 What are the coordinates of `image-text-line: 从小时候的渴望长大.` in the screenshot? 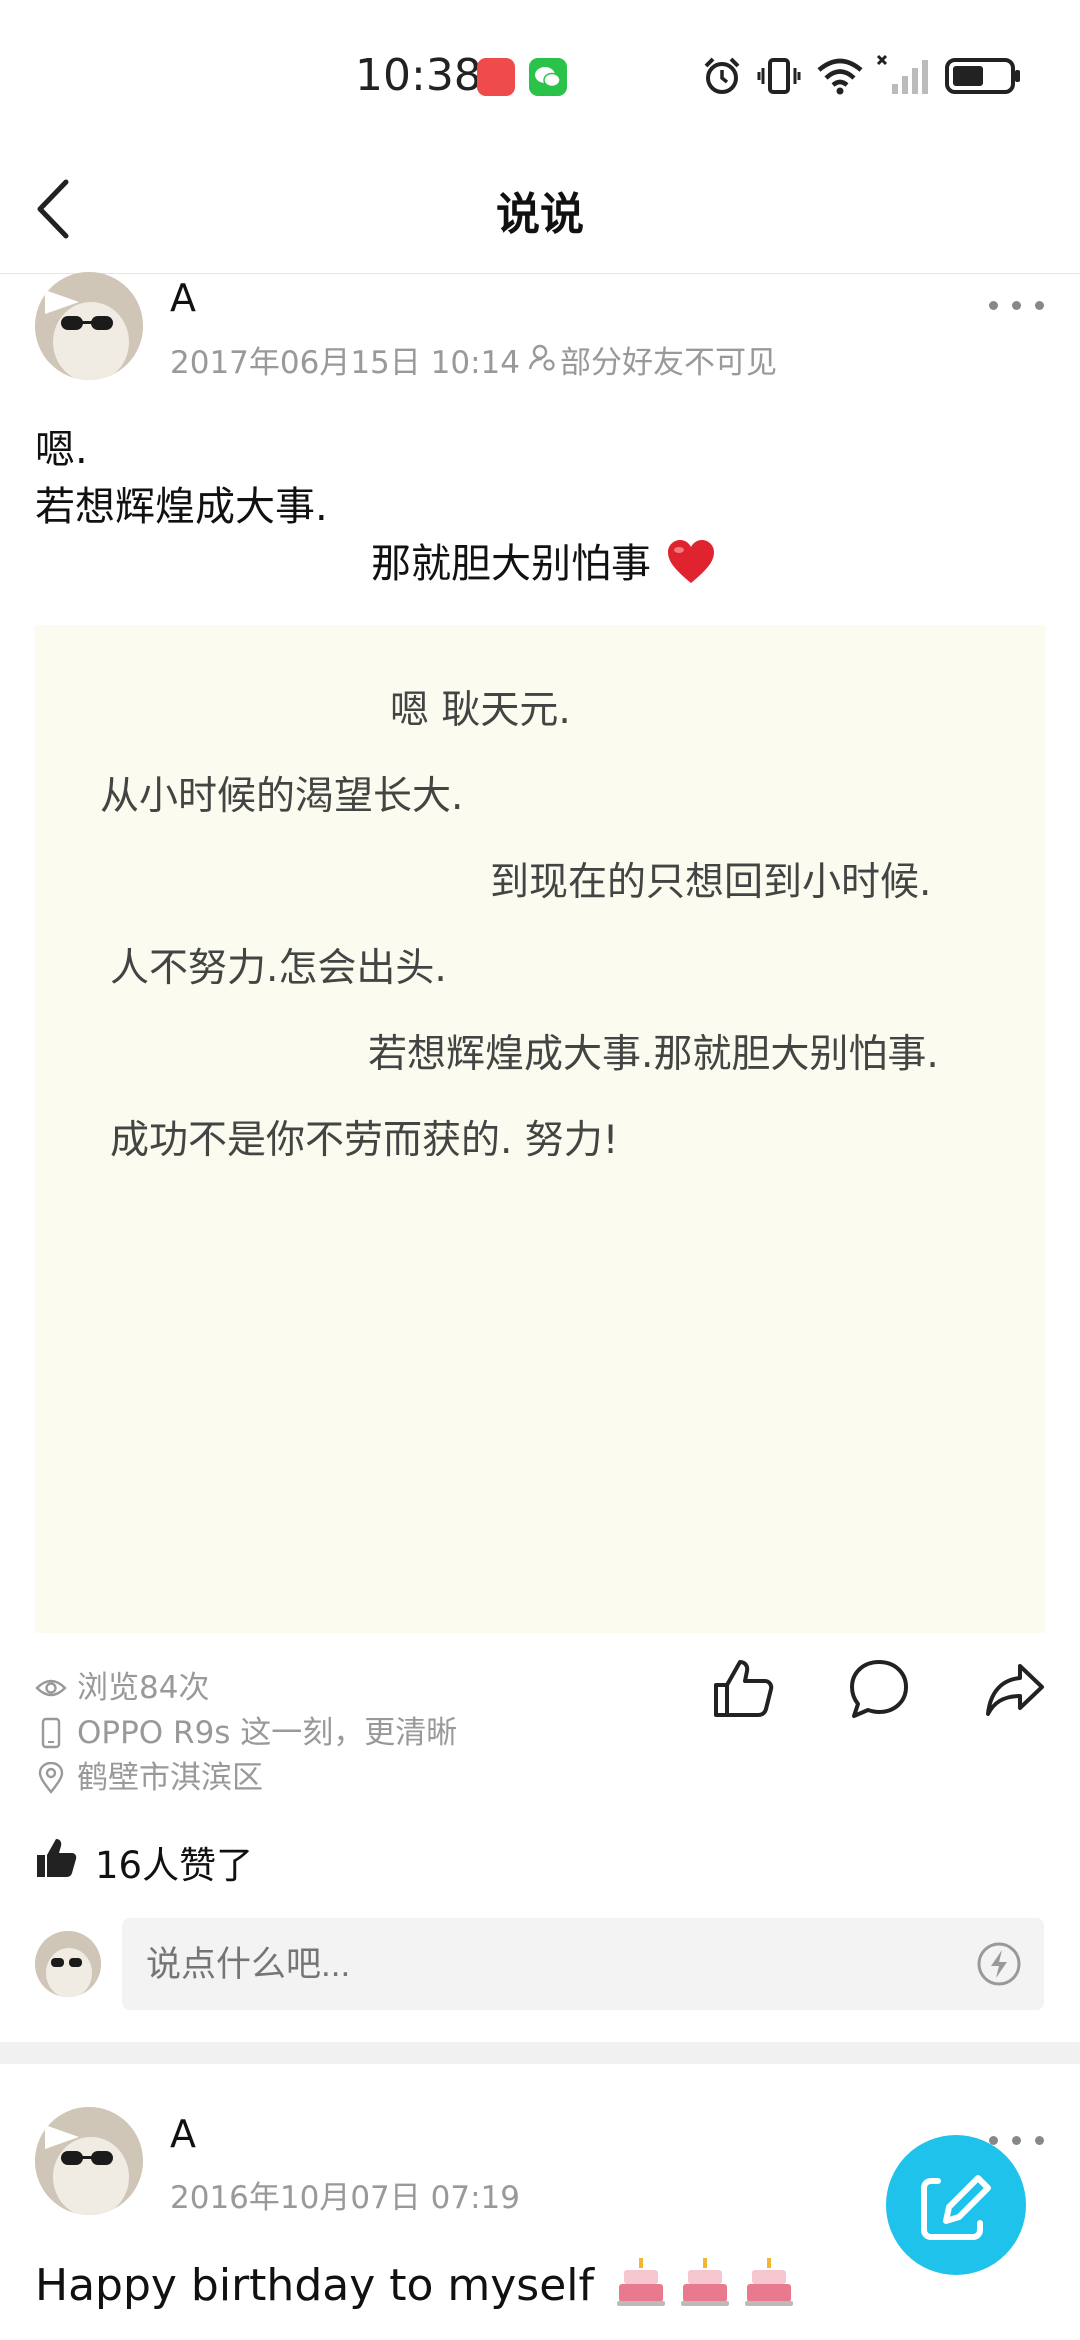 It's located at (282, 796).